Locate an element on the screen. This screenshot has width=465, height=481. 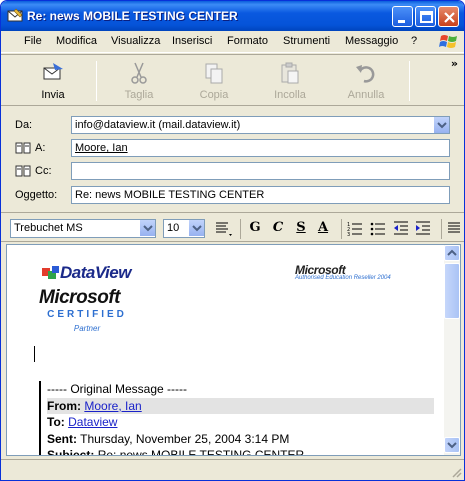
from-dropdown-button is located at coordinates (441, 125).